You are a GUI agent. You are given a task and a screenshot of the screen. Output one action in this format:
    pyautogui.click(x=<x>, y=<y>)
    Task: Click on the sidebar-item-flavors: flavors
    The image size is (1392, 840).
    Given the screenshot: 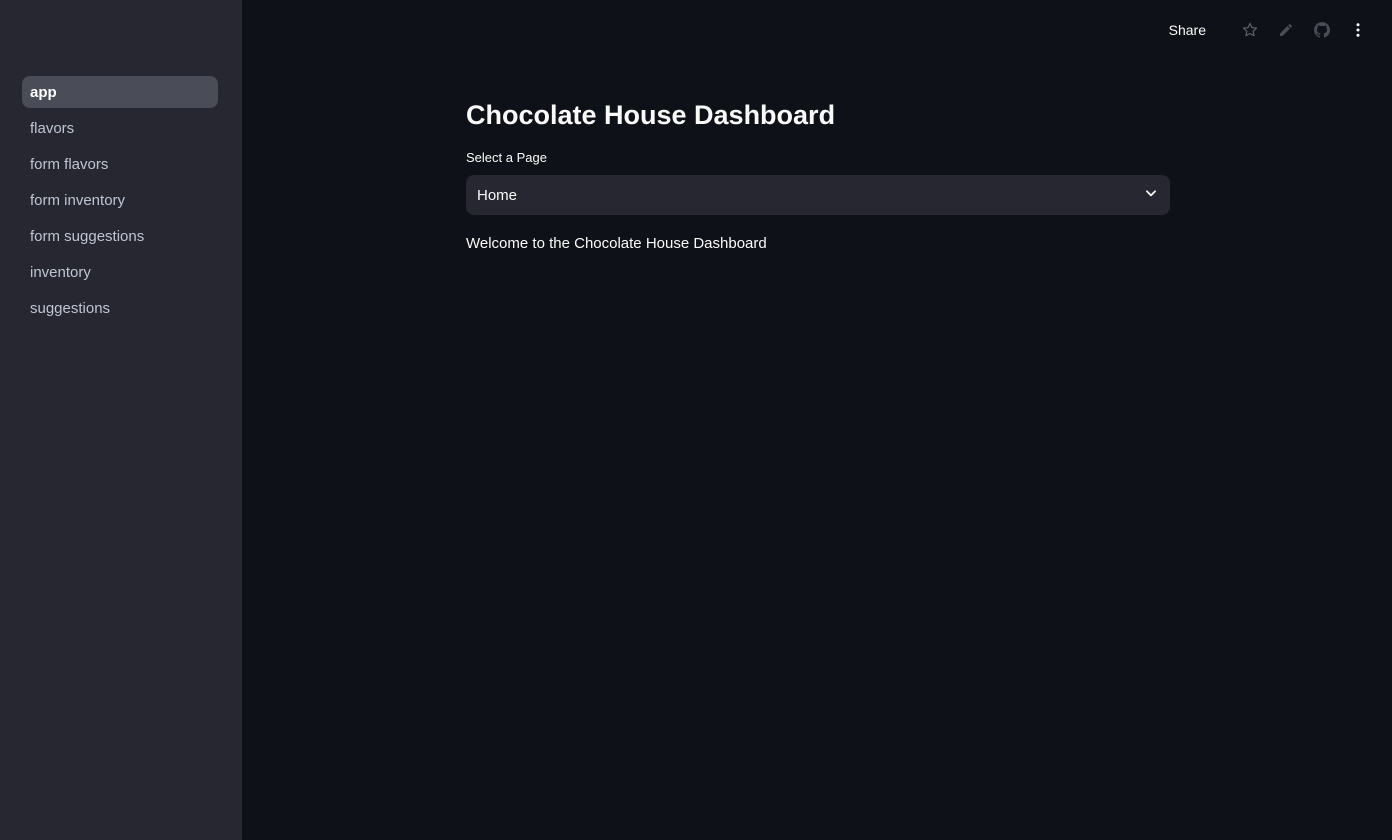 What is the action you would take?
    pyautogui.click(x=120, y=128)
    